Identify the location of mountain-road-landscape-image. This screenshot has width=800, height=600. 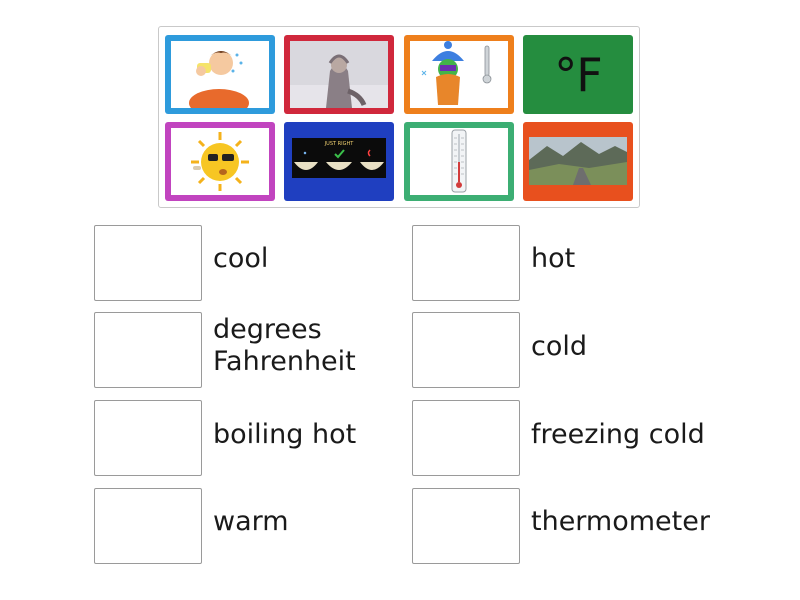
(578, 161).